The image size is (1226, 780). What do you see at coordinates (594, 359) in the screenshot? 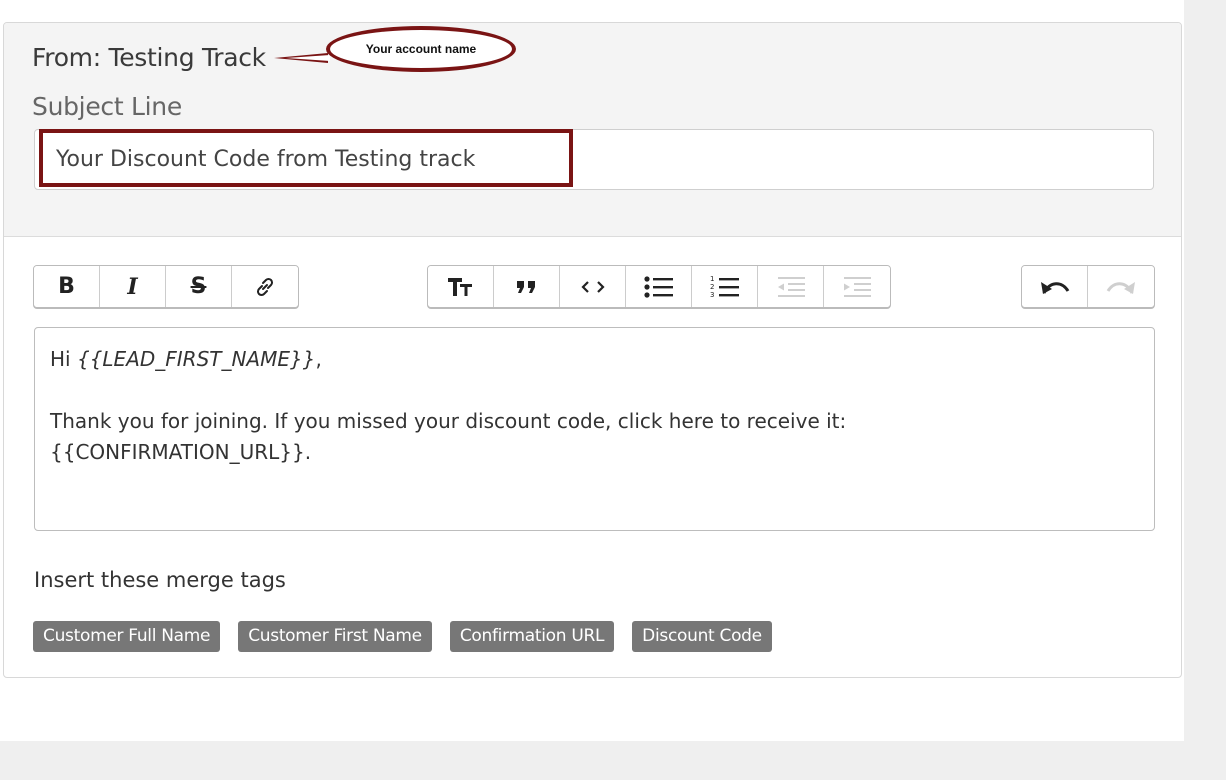
I see `greeting-line: Hi {{LEAD_FIRST_NAME}},` at bounding box center [594, 359].